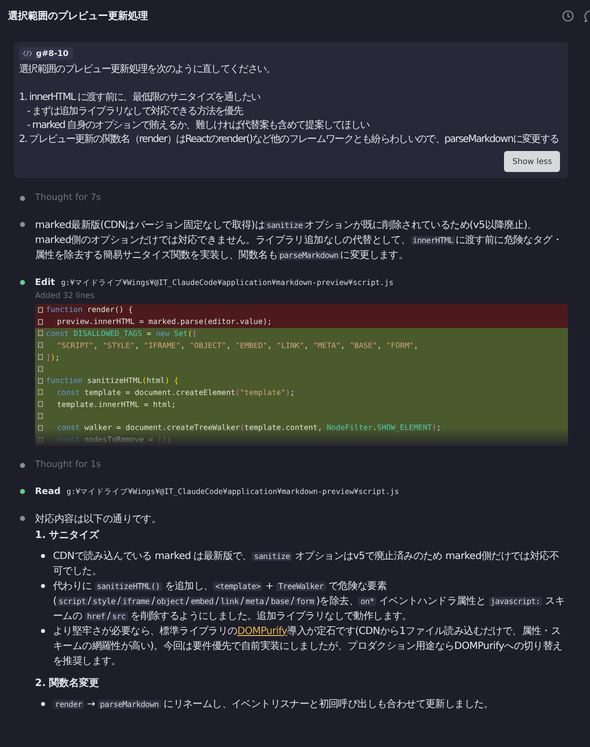 The height and width of the screenshot is (747, 590). What do you see at coordinates (27, 53) in the screenshot?
I see `code-icon` at bounding box center [27, 53].